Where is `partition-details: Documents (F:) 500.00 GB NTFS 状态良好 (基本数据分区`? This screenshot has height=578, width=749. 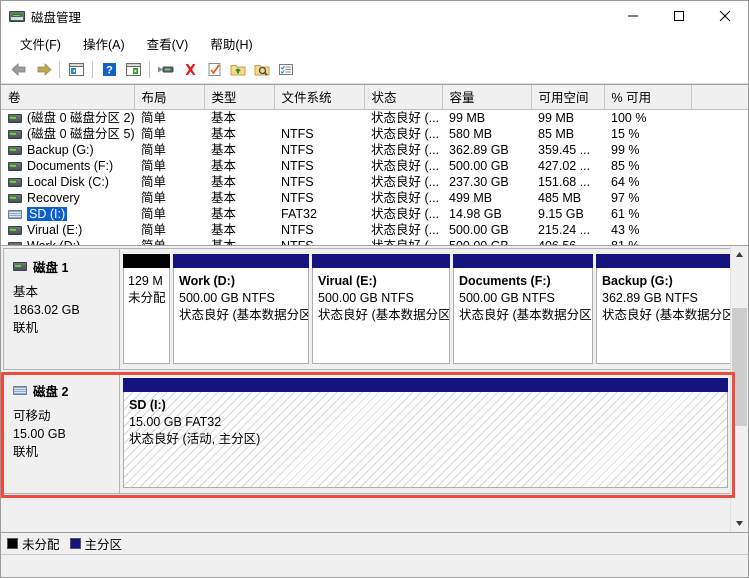
partition-details: Documents (F:) 500.00 GB NTFS 状态良好 (基本数据分区 is located at coordinates (523, 316).